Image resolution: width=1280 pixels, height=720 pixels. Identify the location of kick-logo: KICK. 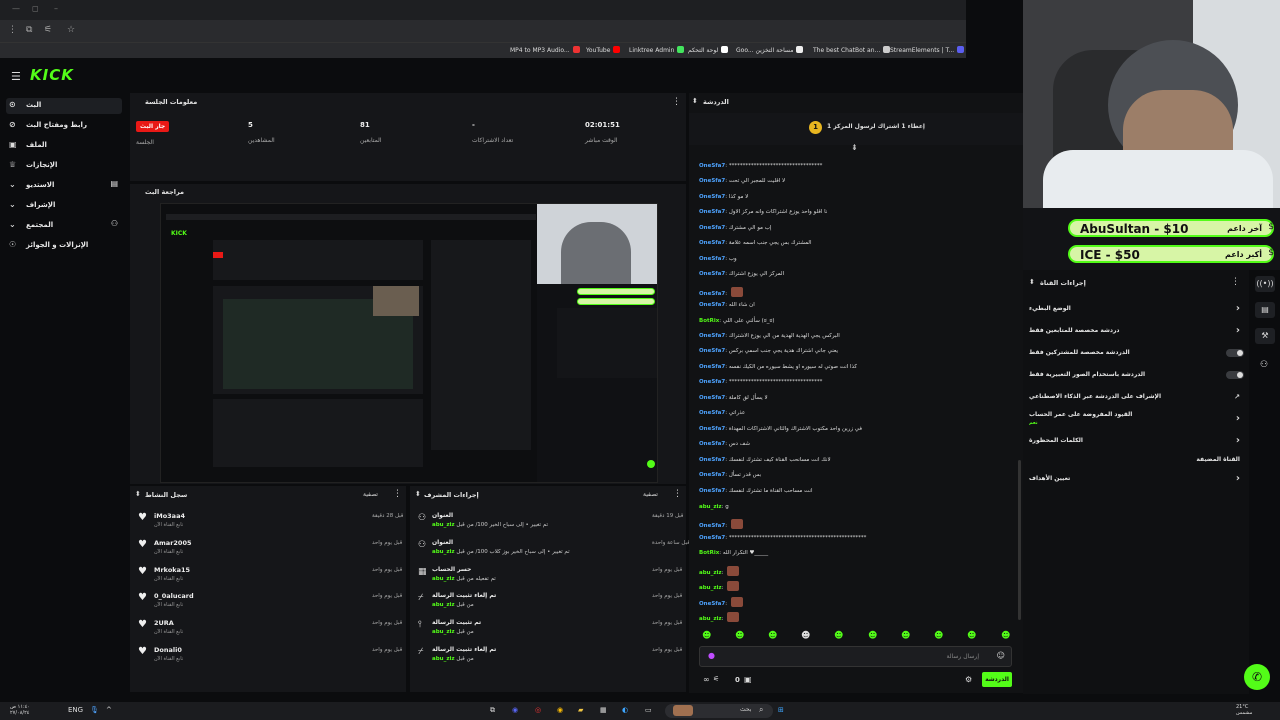
(52, 75).